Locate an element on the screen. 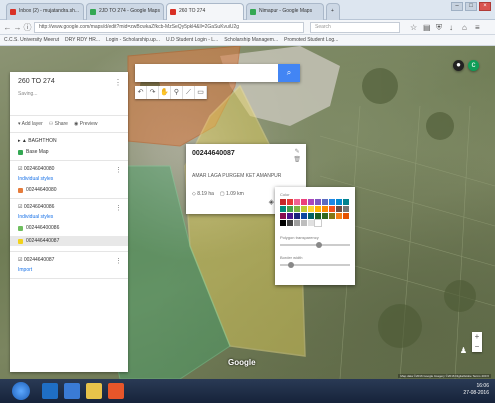  layer-title: ☑ 00244640087 is located at coordinates (69, 260).